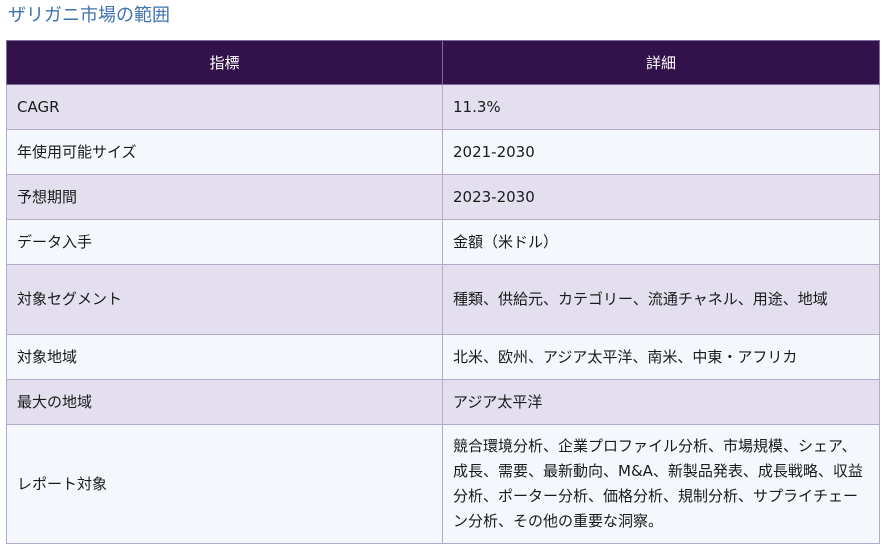 The height and width of the screenshot is (546, 885). I want to click on table-row: 年使用可能サイズ 2021-2030, so click(443, 152).